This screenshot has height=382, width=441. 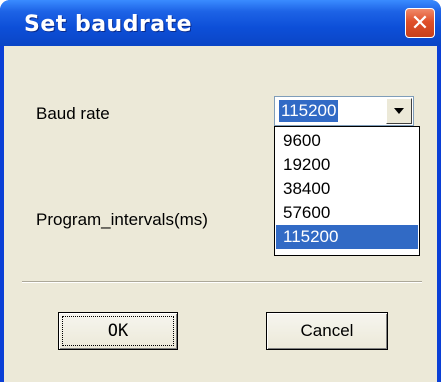 I want to click on baud-option-9600: 9600, so click(x=347, y=141).